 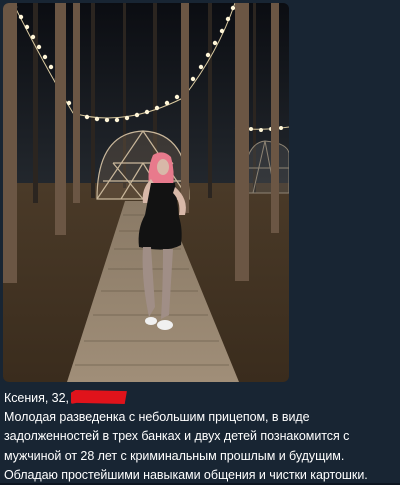 I want to click on caption-line-name: Ксения, 32,, so click(x=200, y=398).